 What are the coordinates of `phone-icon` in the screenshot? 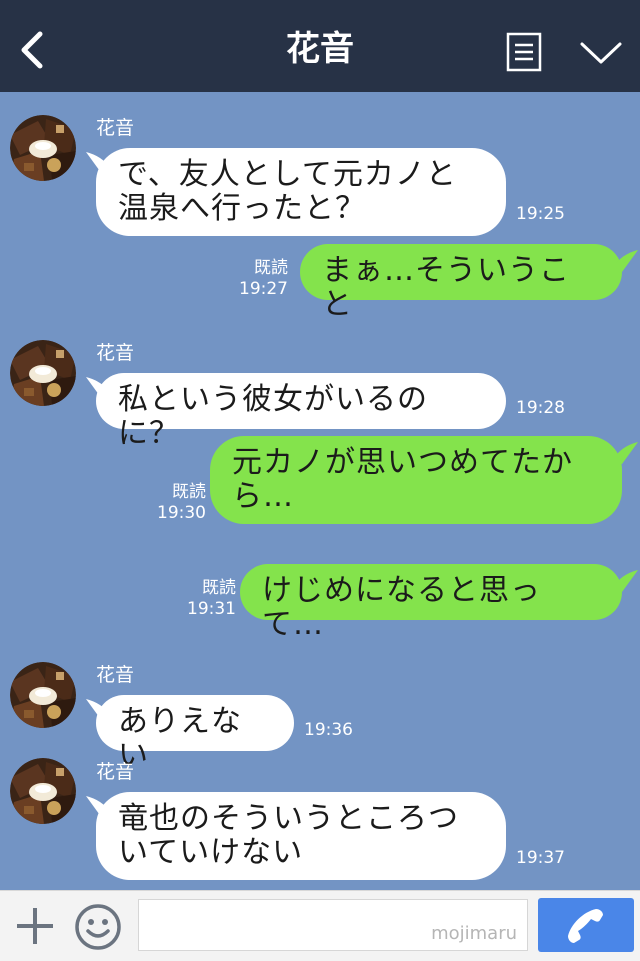 It's located at (585, 926).